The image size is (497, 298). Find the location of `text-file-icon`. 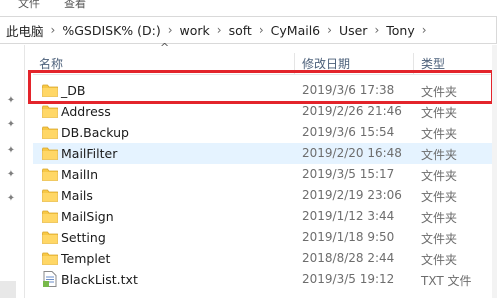

text-file-icon is located at coordinates (51, 279).